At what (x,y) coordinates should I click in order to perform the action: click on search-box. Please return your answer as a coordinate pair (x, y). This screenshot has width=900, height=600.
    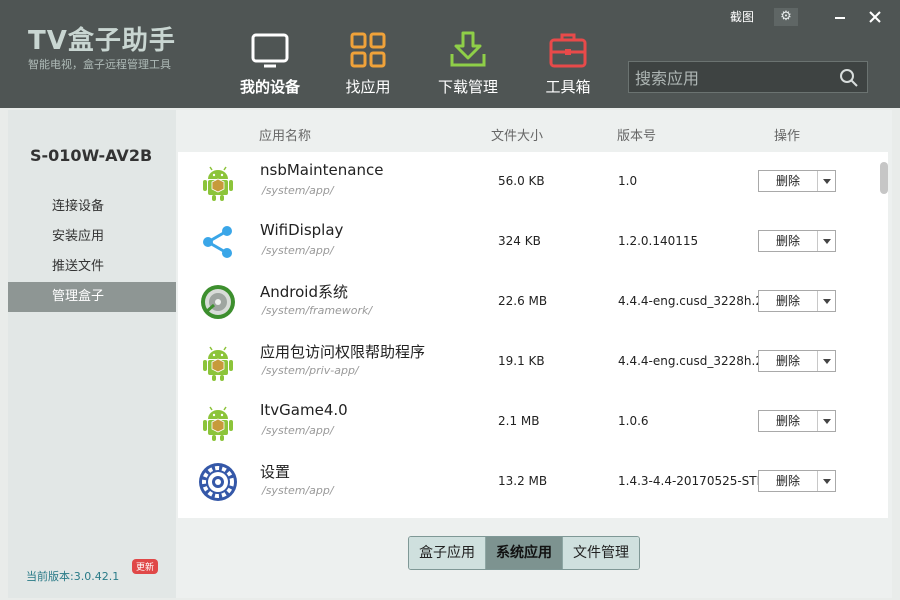
    Looking at the image, I should click on (748, 77).